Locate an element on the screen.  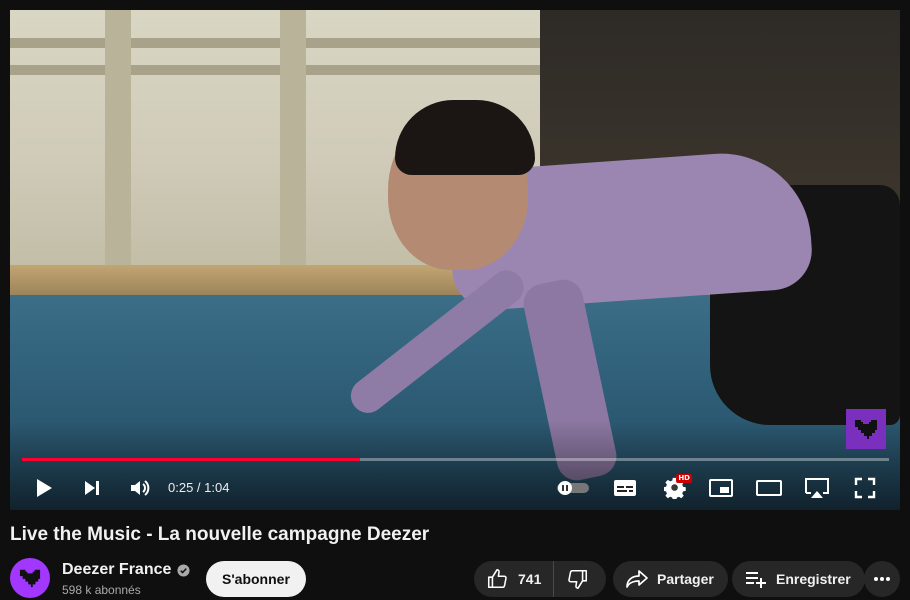
like-dislike-group: 741 is located at coordinates (540, 579).